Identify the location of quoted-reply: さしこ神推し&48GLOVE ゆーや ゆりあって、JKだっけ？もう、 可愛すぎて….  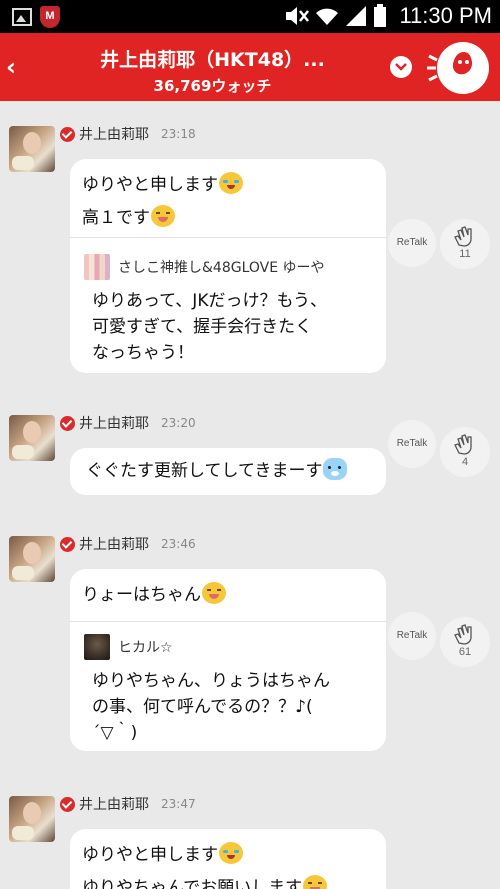
(228, 305).